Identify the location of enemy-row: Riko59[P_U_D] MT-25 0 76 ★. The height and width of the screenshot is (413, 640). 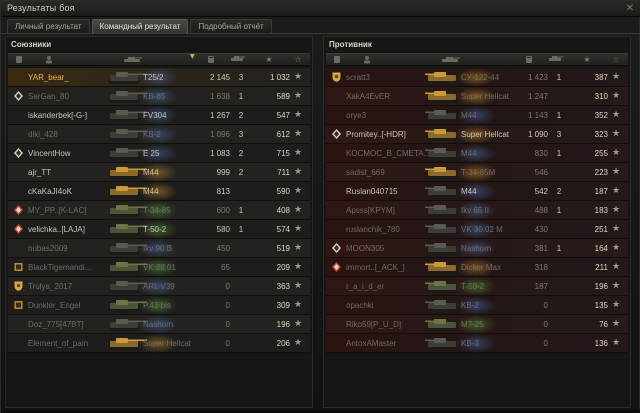
(477, 324).